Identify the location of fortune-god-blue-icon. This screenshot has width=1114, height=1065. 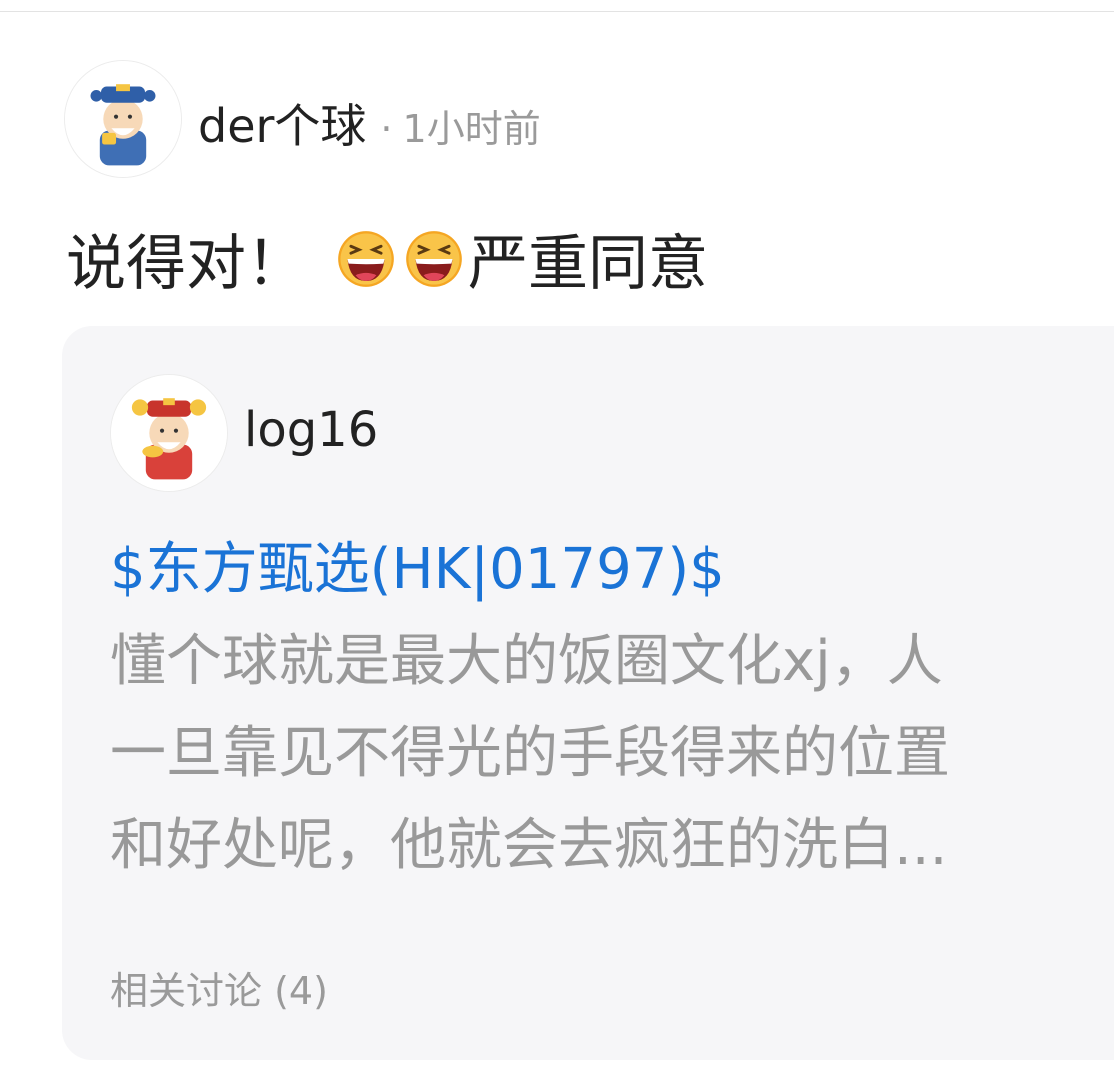
(123, 119).